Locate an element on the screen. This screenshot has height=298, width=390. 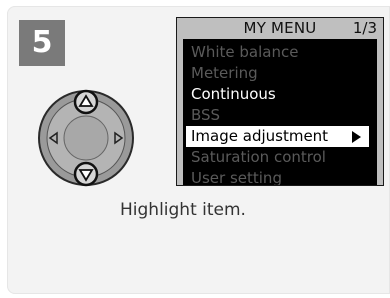
menu-item-image-adjustment: Image adjustment is located at coordinates (277, 136).